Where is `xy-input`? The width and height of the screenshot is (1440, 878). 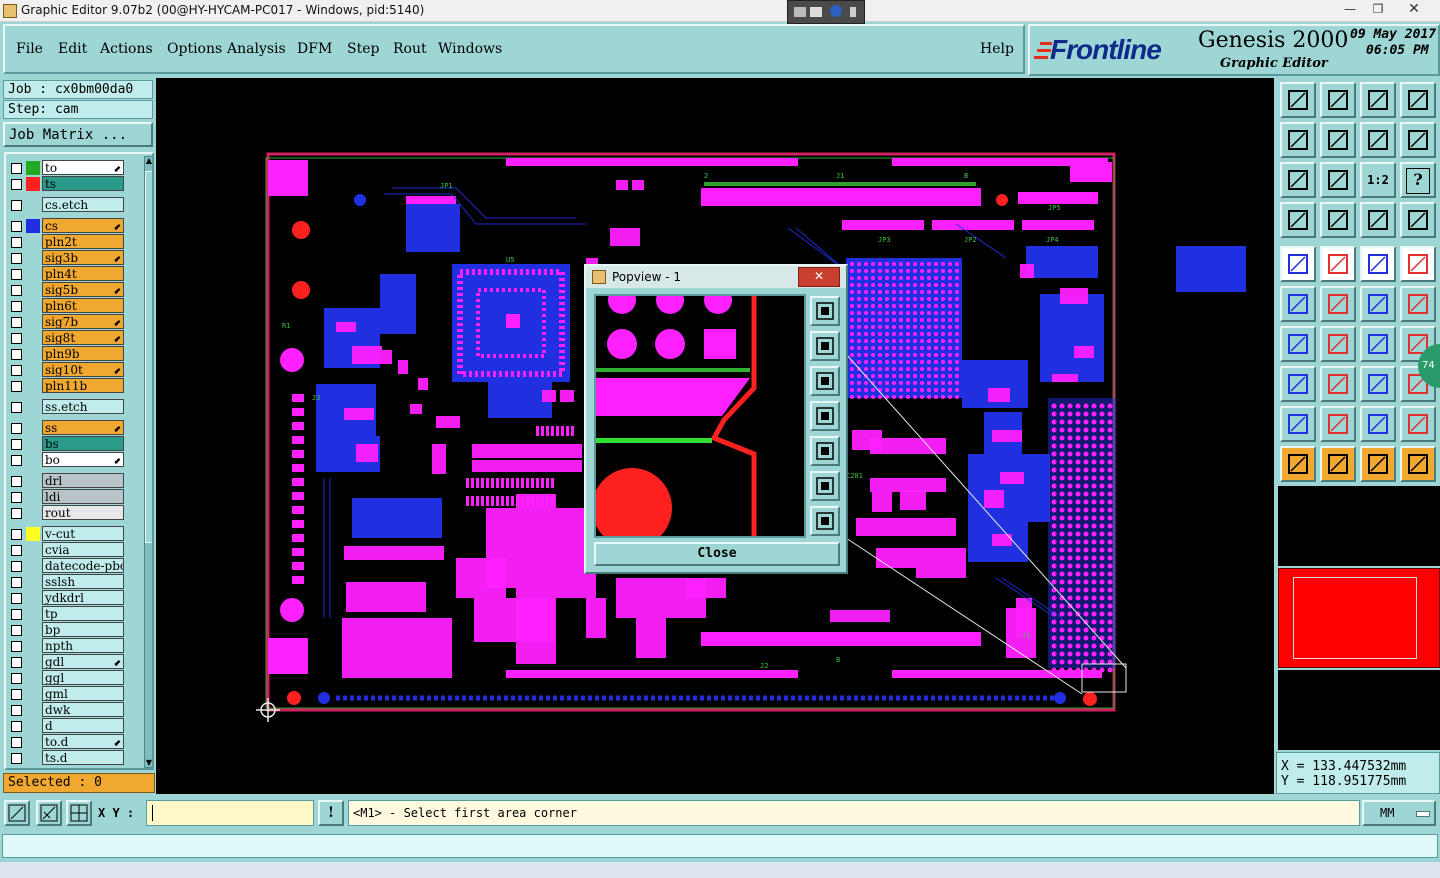 xy-input is located at coordinates (230, 813).